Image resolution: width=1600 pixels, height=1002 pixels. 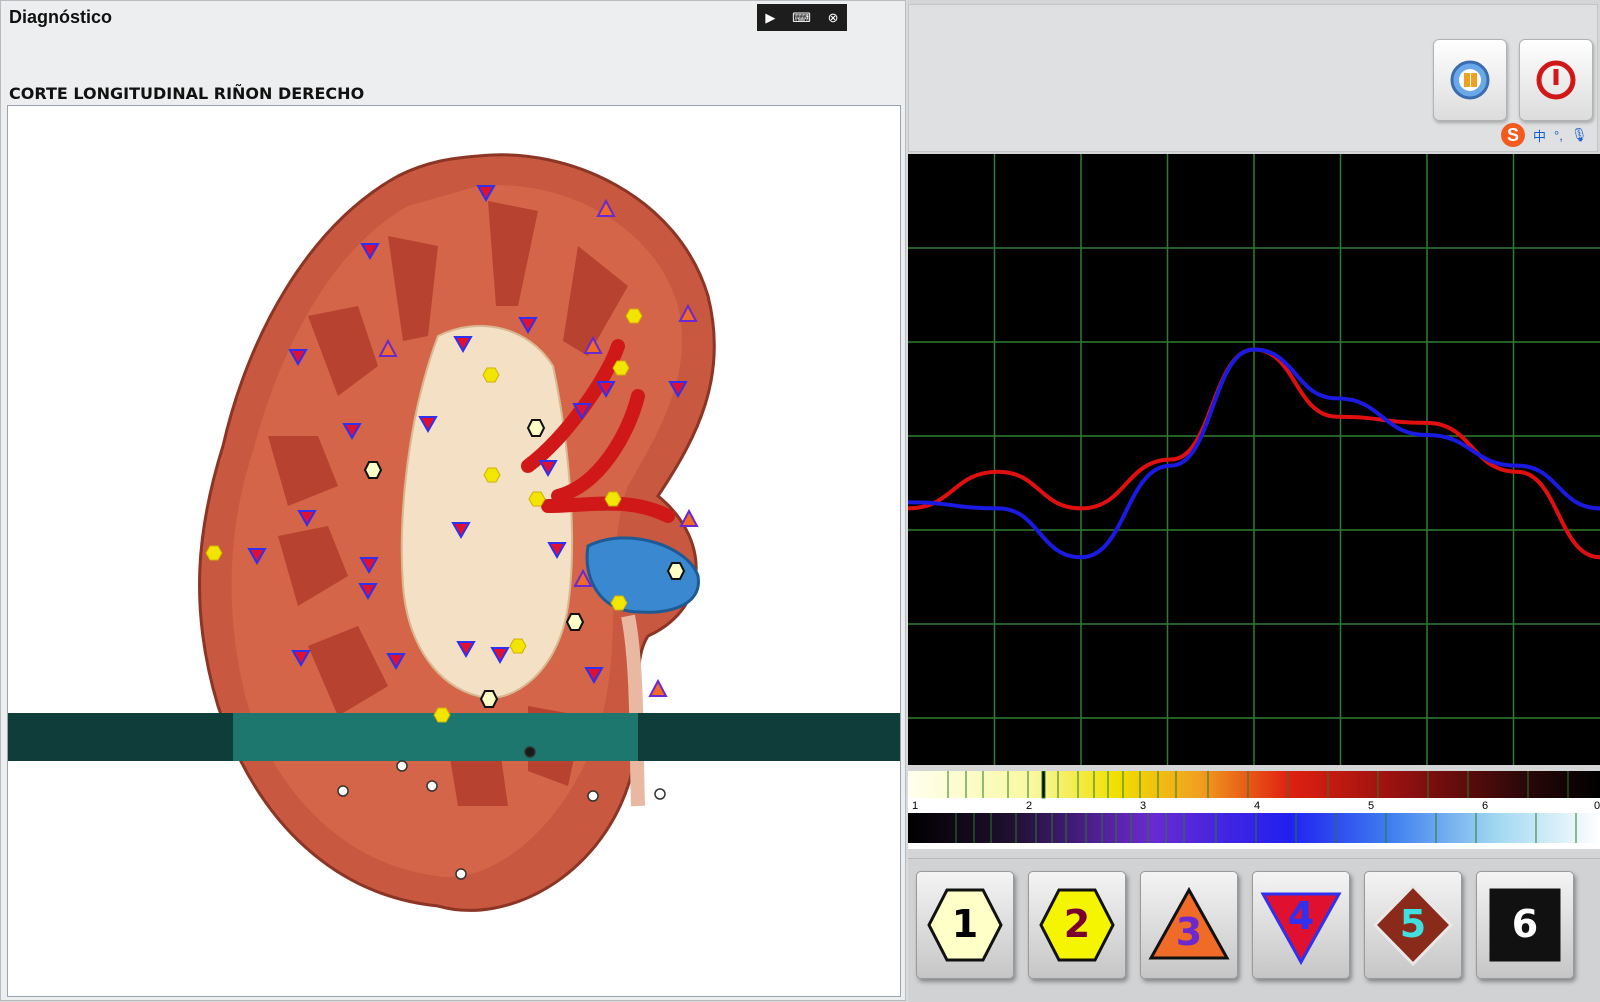 I want to click on spectrum-scale-label: 5, so click(x=1371, y=806).